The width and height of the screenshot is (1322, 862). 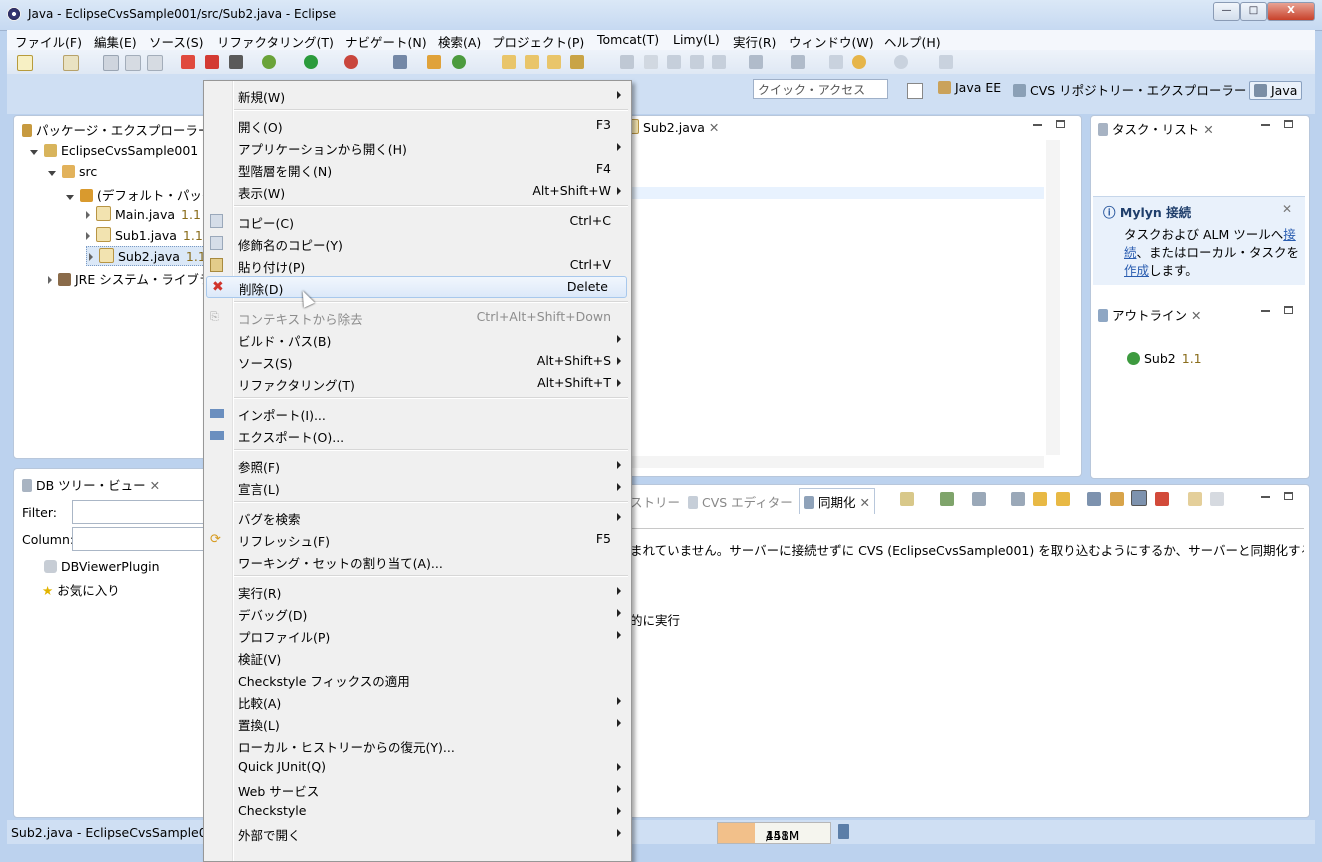 I want to click on checkstyle-clear-icon, so click(x=212, y=62).